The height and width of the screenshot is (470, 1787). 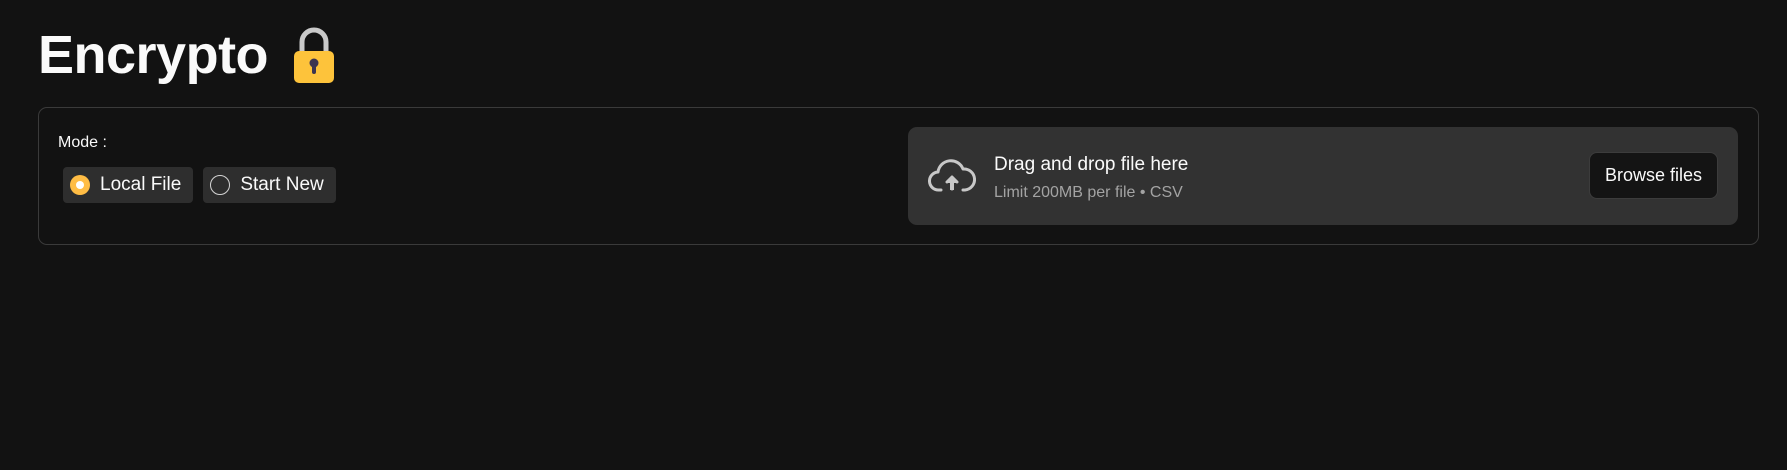 I want to click on mode-radio-group: Local File Start New, so click(x=199, y=185).